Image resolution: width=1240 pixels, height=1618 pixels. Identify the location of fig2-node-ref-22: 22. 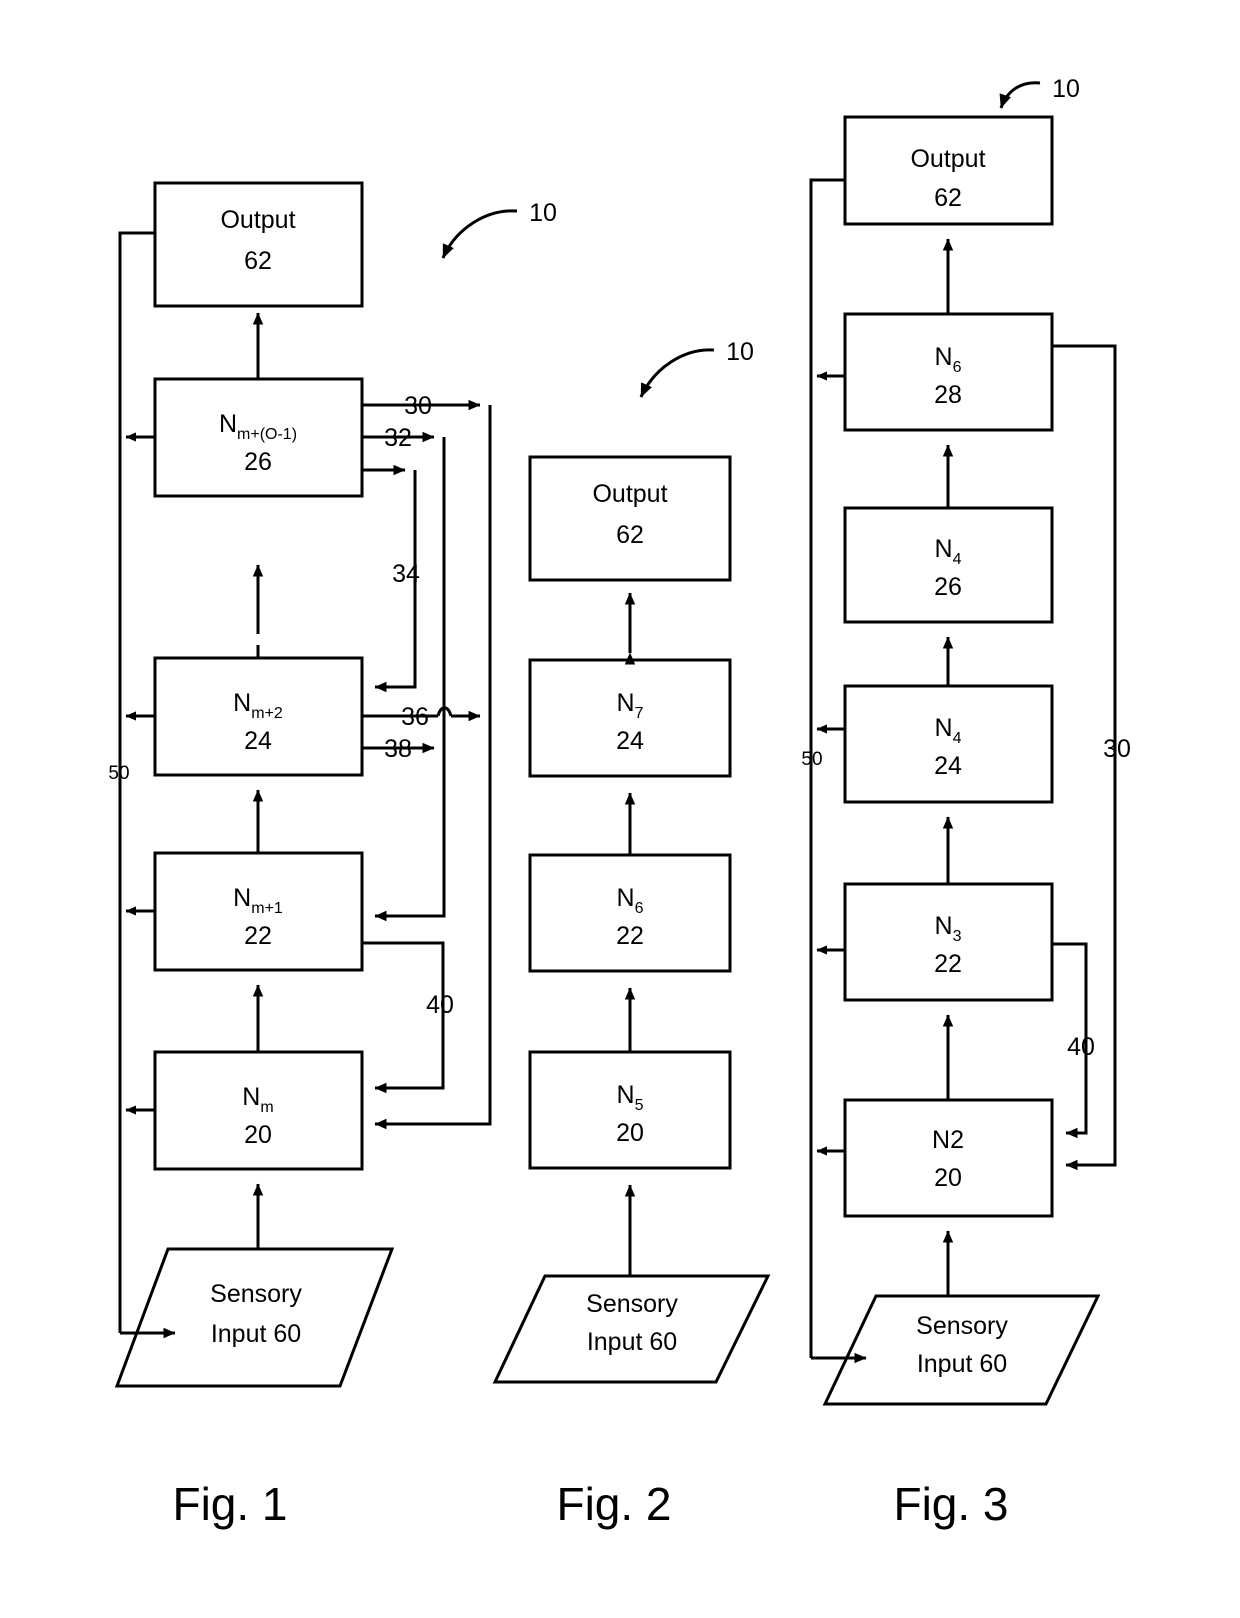
(630, 936).